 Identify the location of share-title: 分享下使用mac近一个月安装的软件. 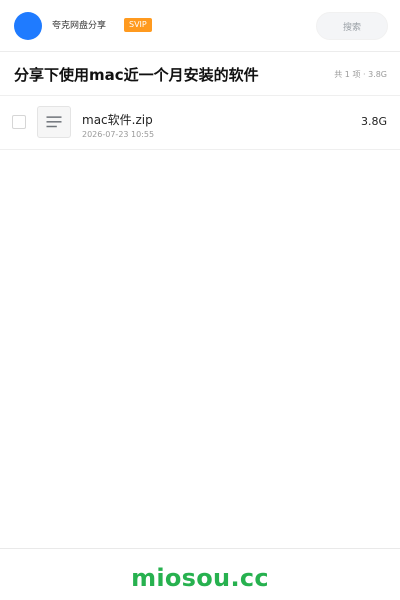
(136, 75).